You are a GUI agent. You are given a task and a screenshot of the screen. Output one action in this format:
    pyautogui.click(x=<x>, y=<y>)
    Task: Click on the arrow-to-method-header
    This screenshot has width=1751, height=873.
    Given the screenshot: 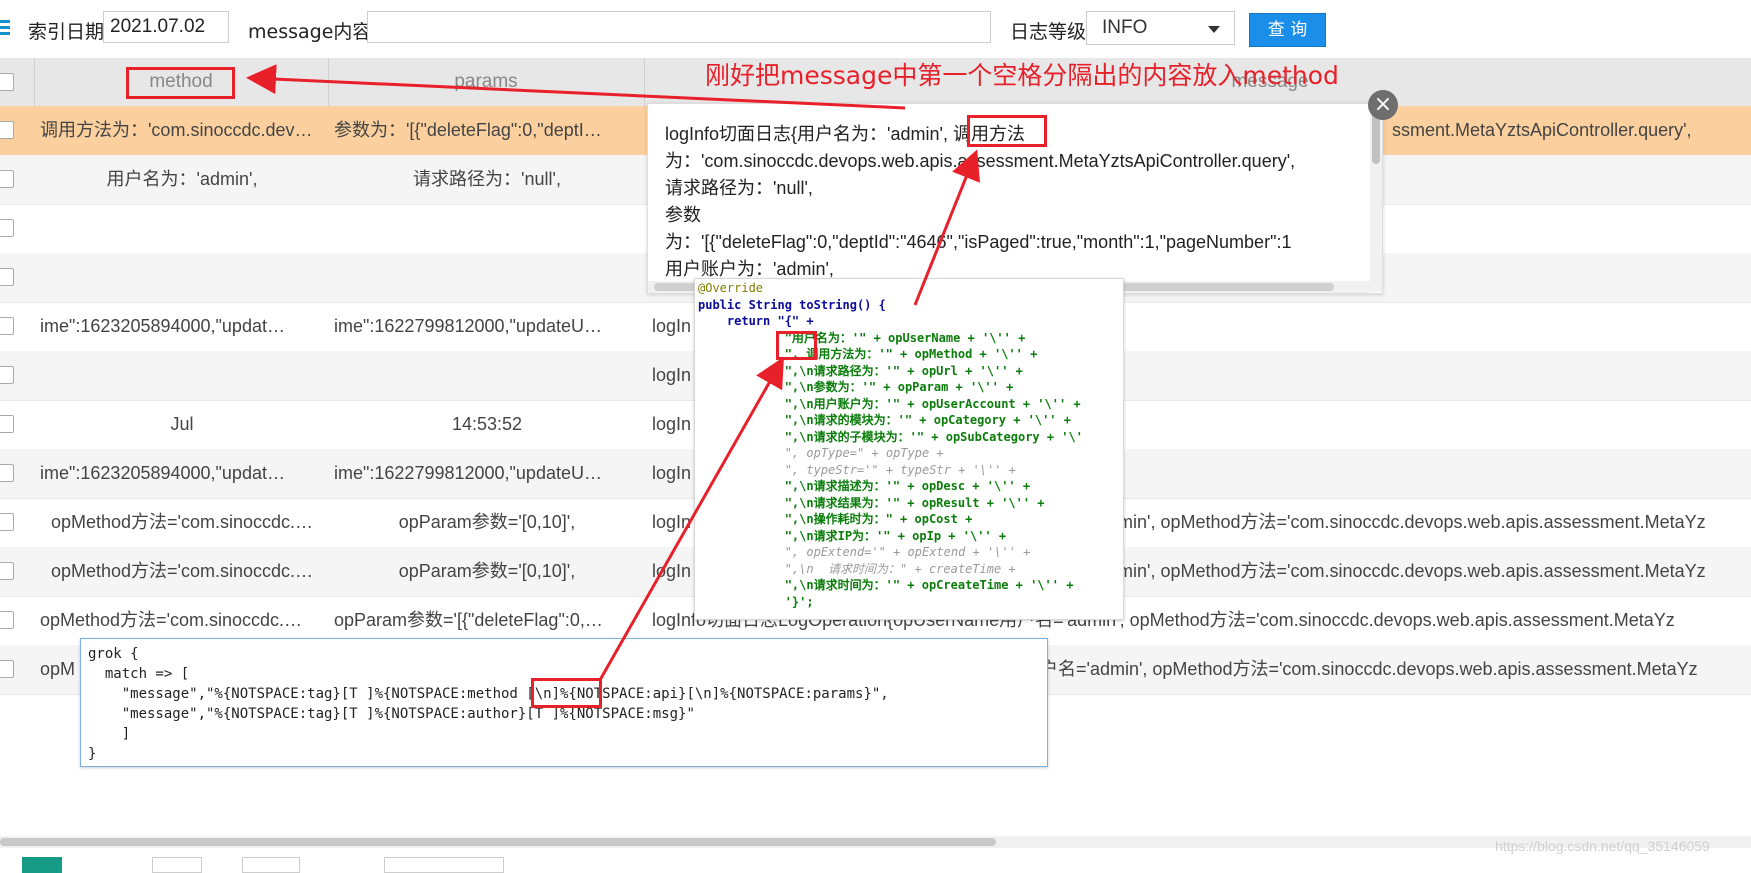 What is the action you would take?
    pyautogui.click(x=576, y=87)
    